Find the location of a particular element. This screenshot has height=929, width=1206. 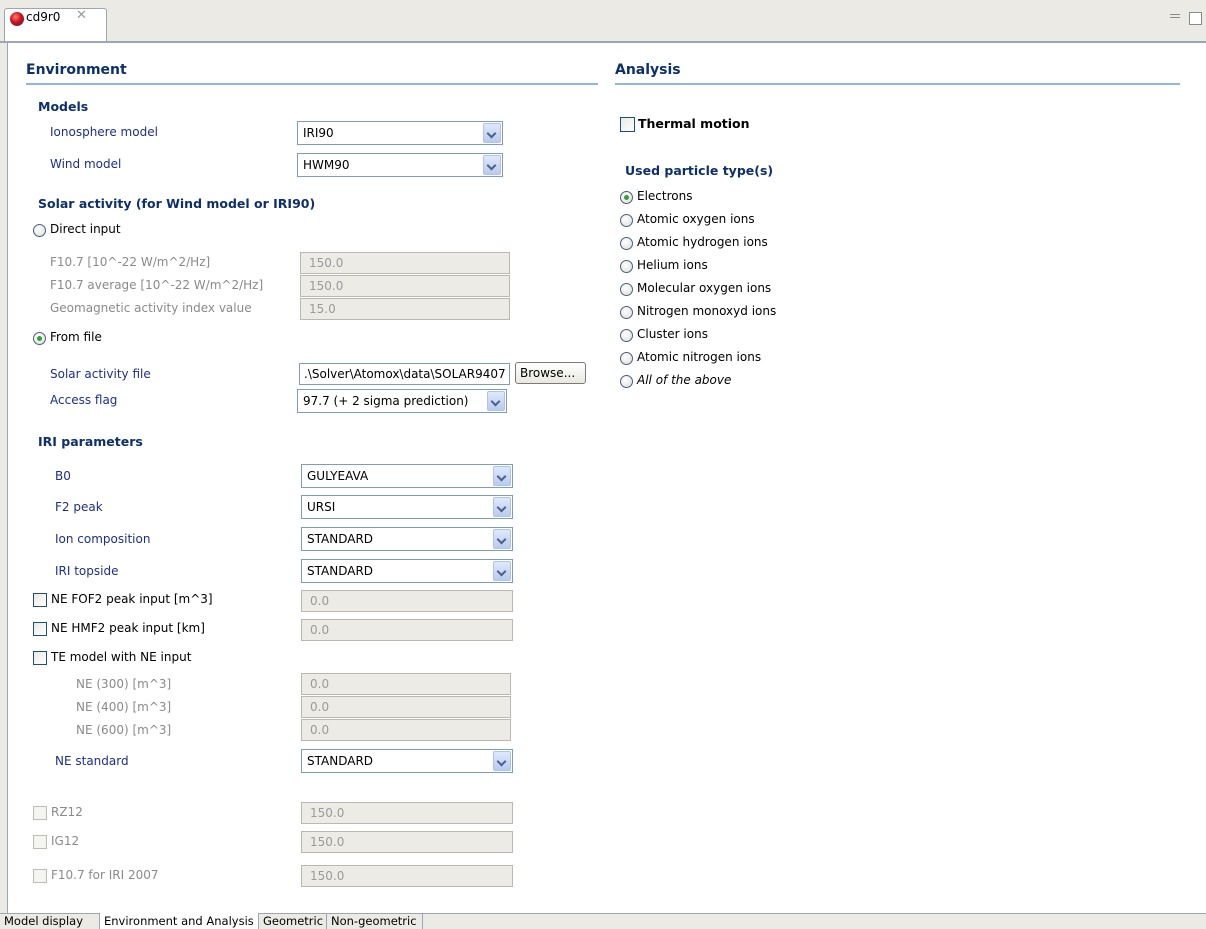

ionosphere-model-select: IRI90 is located at coordinates (400, 133).